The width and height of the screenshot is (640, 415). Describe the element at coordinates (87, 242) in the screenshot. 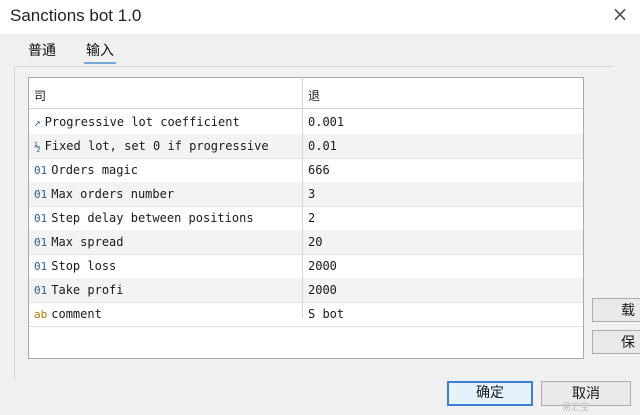

I see `parameter-label: Max spread` at that location.